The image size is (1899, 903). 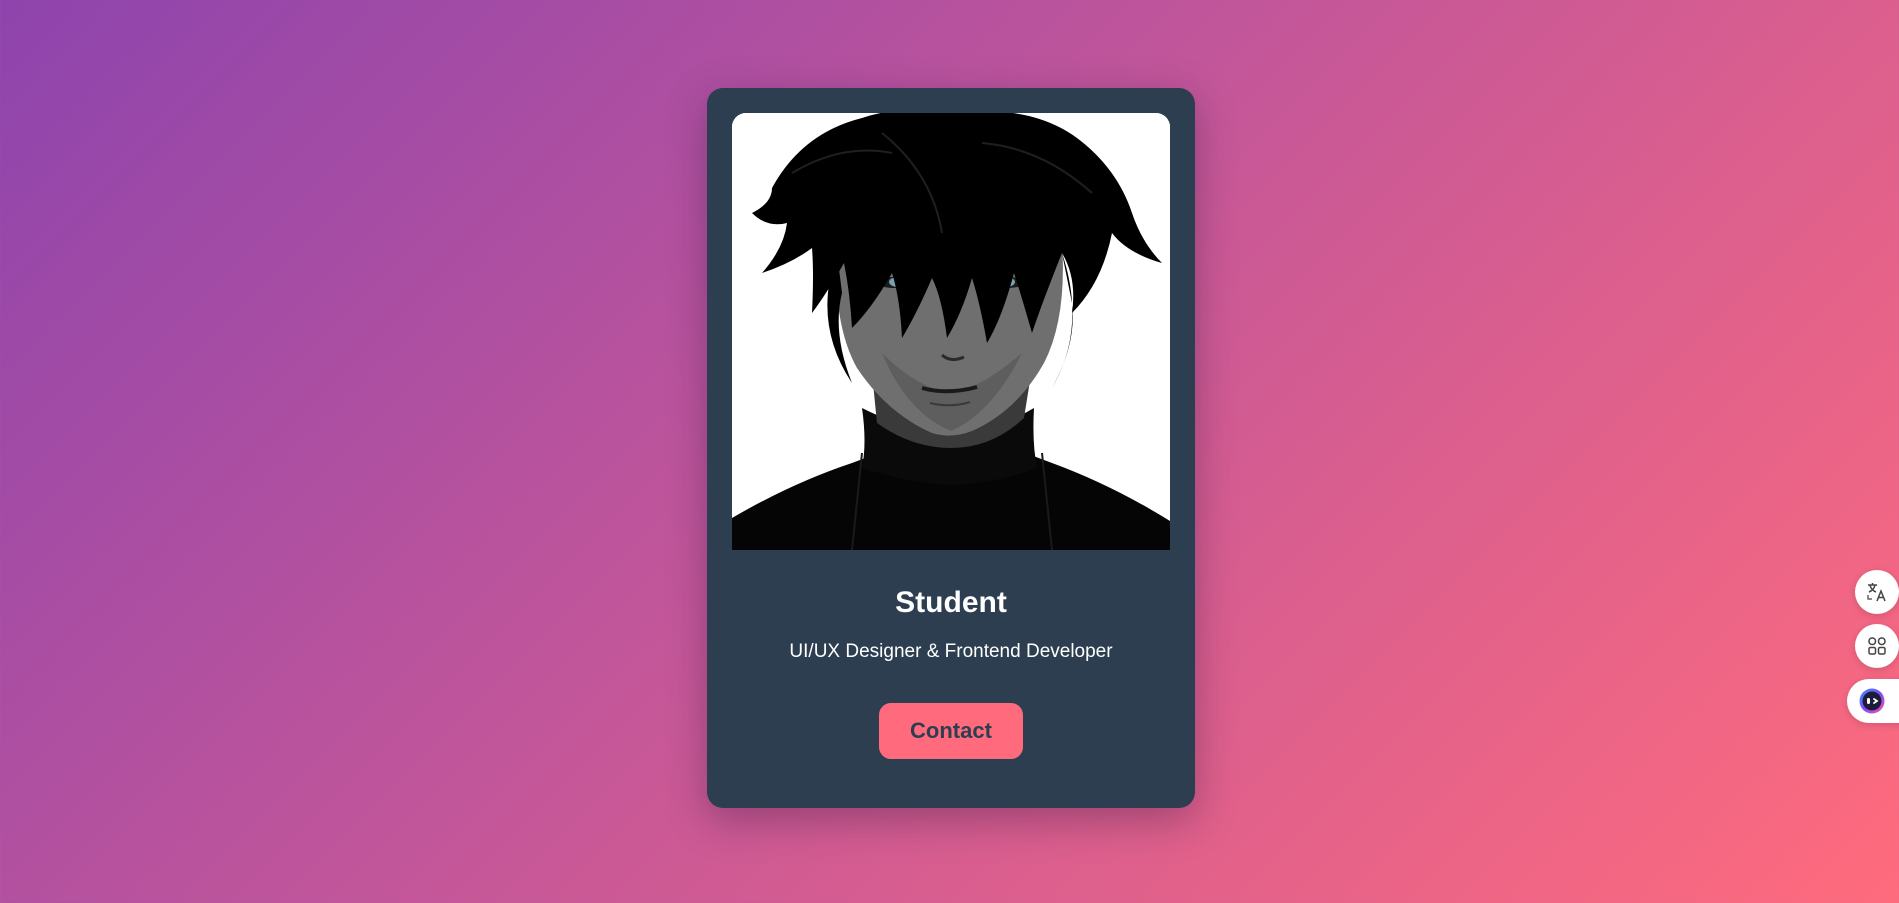 I want to click on profile-role: UI/UX Designer & Frontend Developer, so click(x=951, y=651).